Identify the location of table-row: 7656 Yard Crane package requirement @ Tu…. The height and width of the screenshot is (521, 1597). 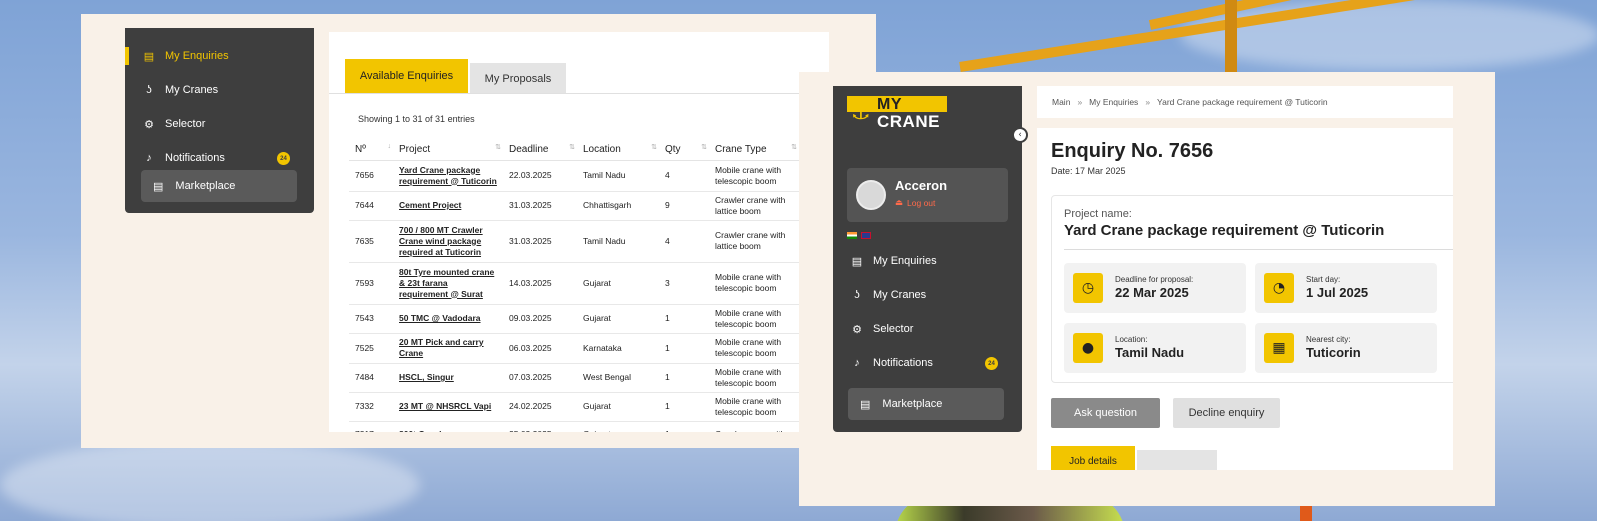
(574, 176).